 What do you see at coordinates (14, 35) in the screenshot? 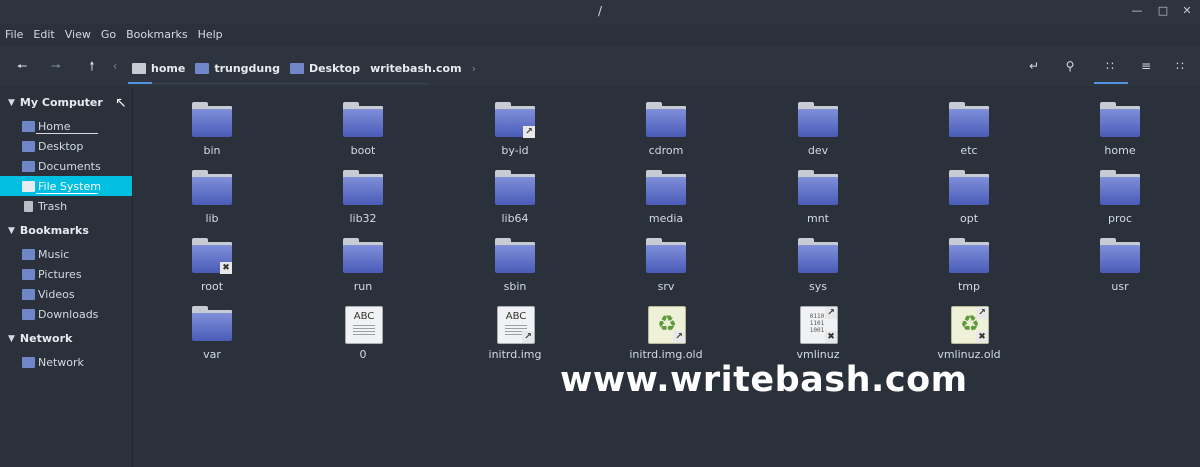
I see `menu-file: File` at bounding box center [14, 35].